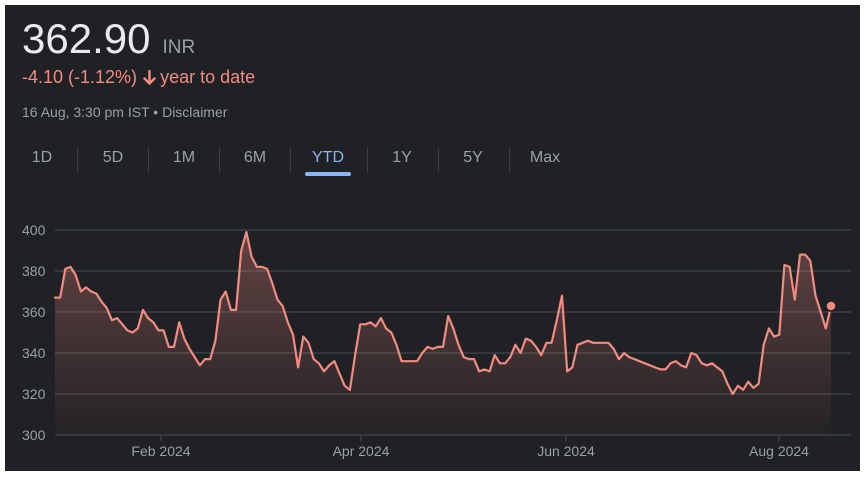  What do you see at coordinates (566, 451) in the screenshot?
I see `x-tick-label: Jun 2024` at bounding box center [566, 451].